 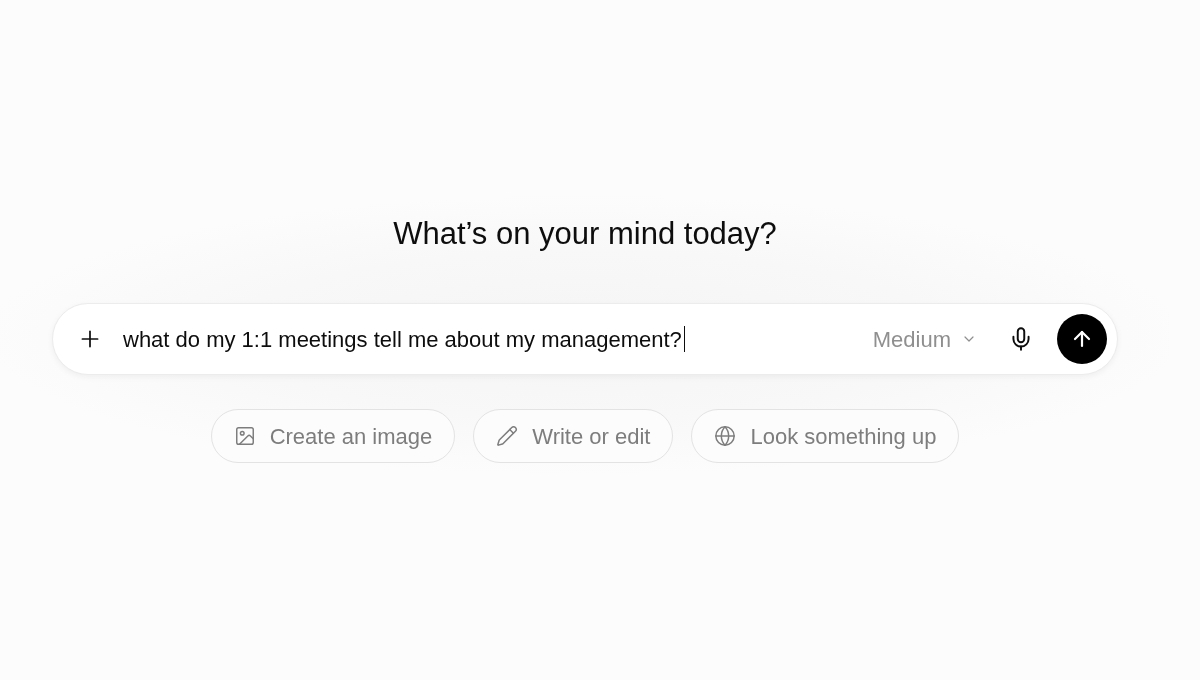 What do you see at coordinates (244, 436) in the screenshot?
I see `image-icon` at bounding box center [244, 436].